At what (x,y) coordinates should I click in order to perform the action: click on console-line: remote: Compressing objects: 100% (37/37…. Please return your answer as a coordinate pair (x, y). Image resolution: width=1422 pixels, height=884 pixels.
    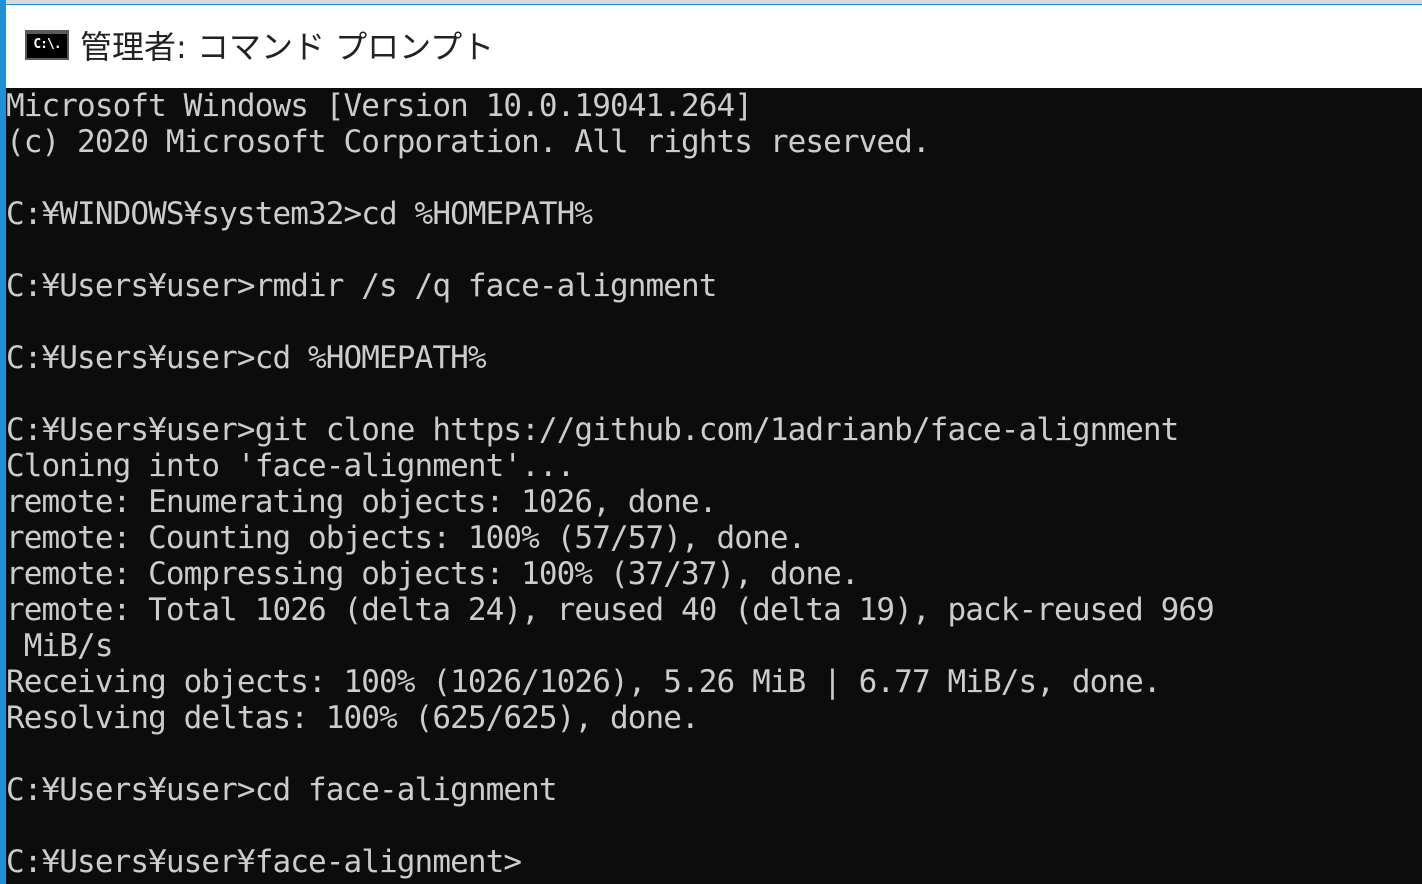
    Looking at the image, I should click on (433, 574).